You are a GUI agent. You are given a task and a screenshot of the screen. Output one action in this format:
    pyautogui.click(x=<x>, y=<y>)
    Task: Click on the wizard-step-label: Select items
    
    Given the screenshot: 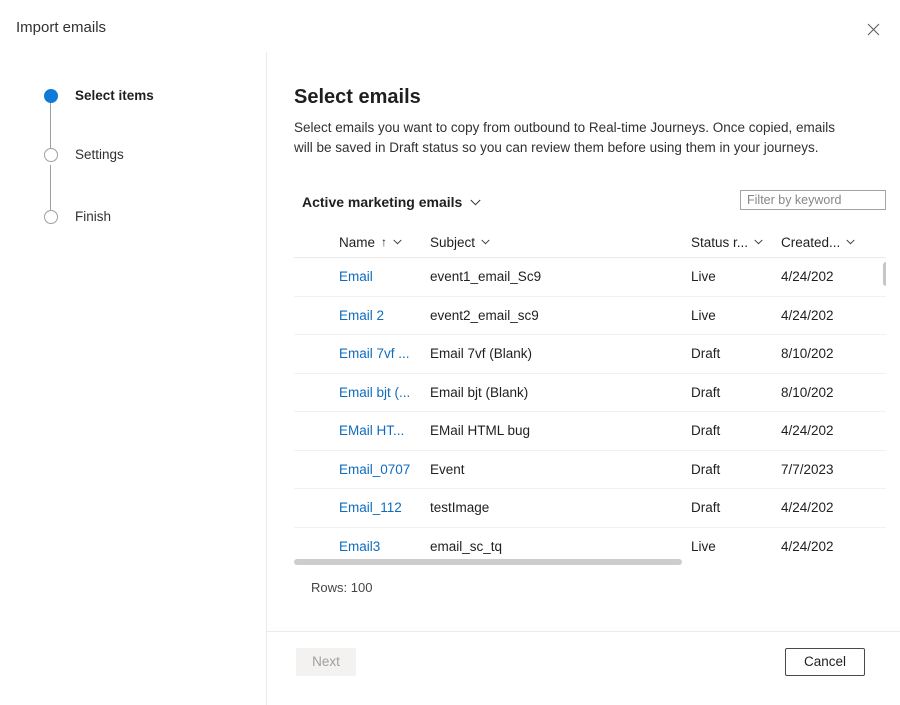 What is the action you would take?
    pyautogui.click(x=114, y=95)
    